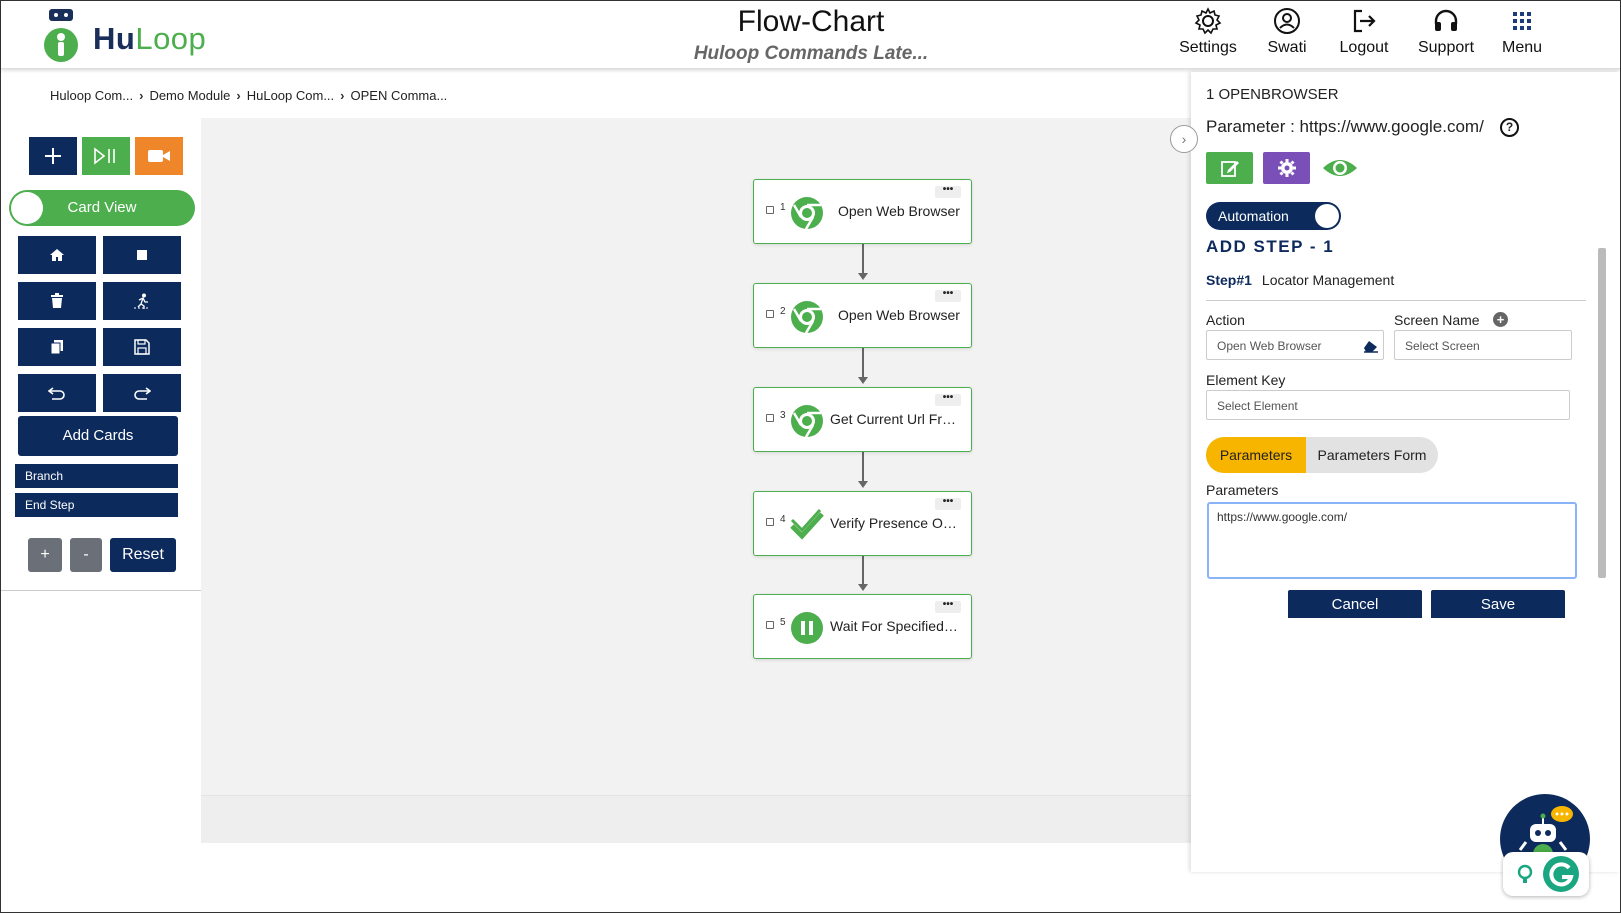 The height and width of the screenshot is (913, 1621). I want to click on user-icon, so click(1287, 21).